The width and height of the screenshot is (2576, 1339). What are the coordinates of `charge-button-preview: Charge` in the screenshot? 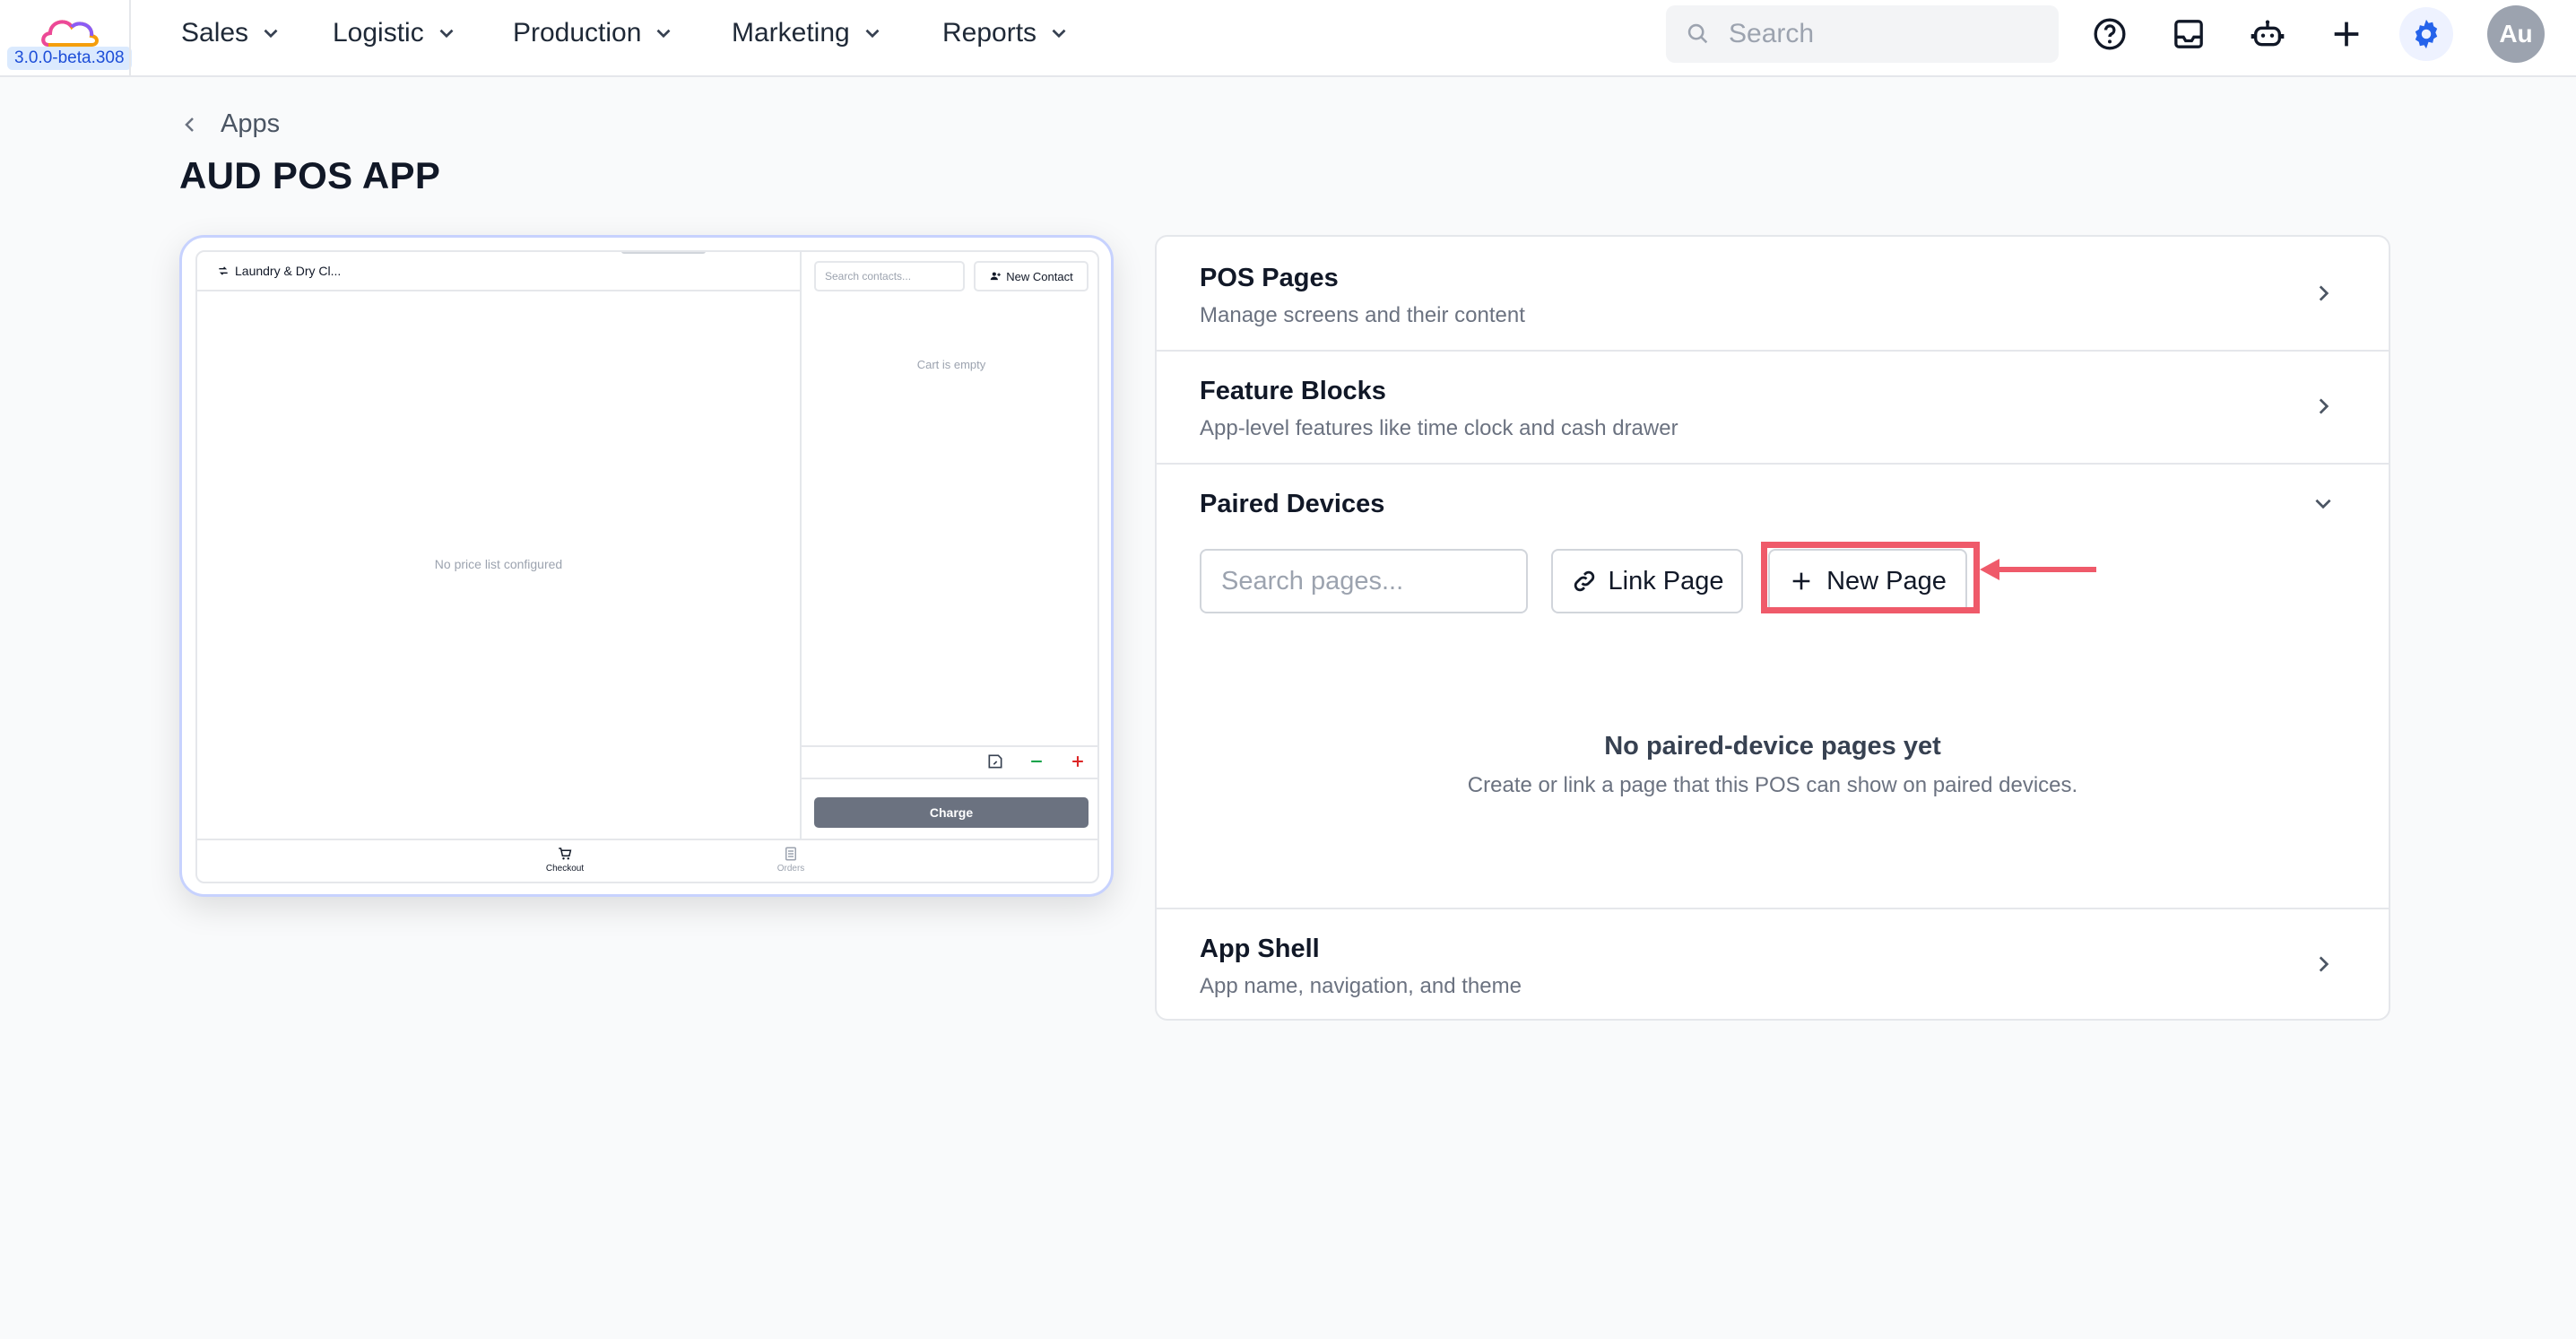 It's located at (951, 812).